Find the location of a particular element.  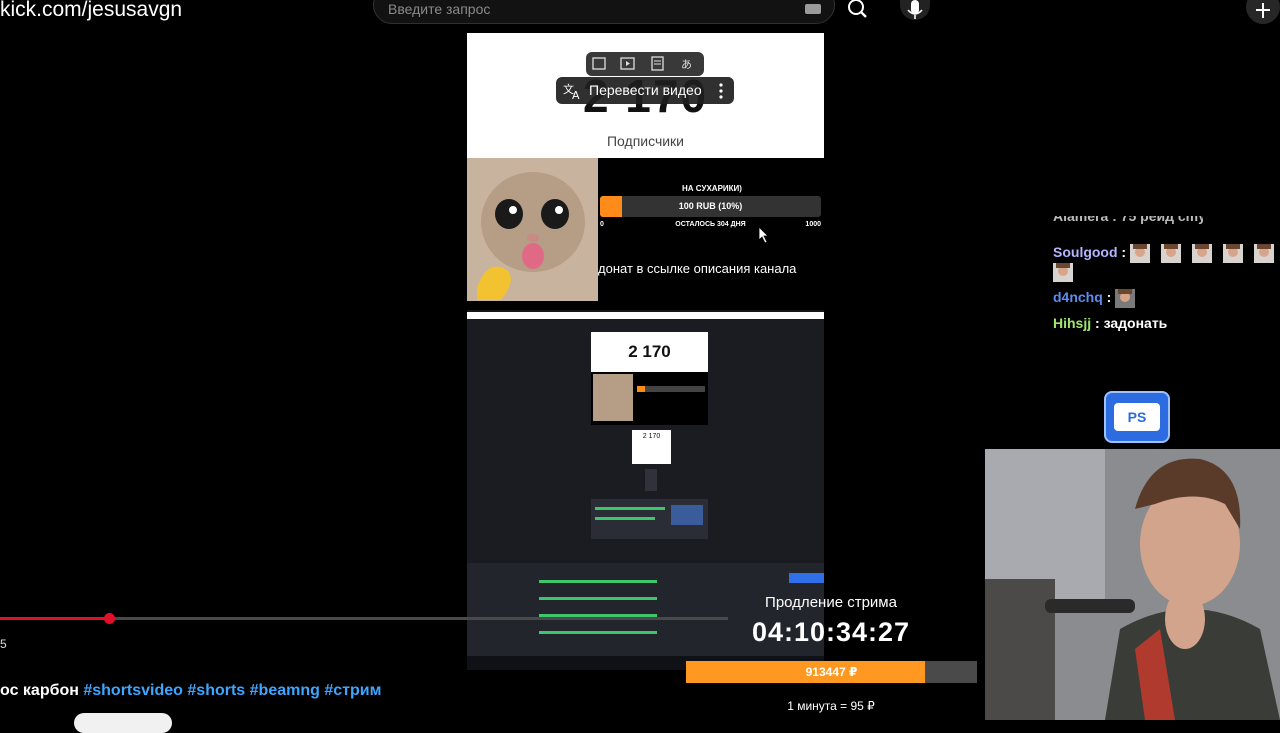

cat-image is located at coordinates (532, 229).